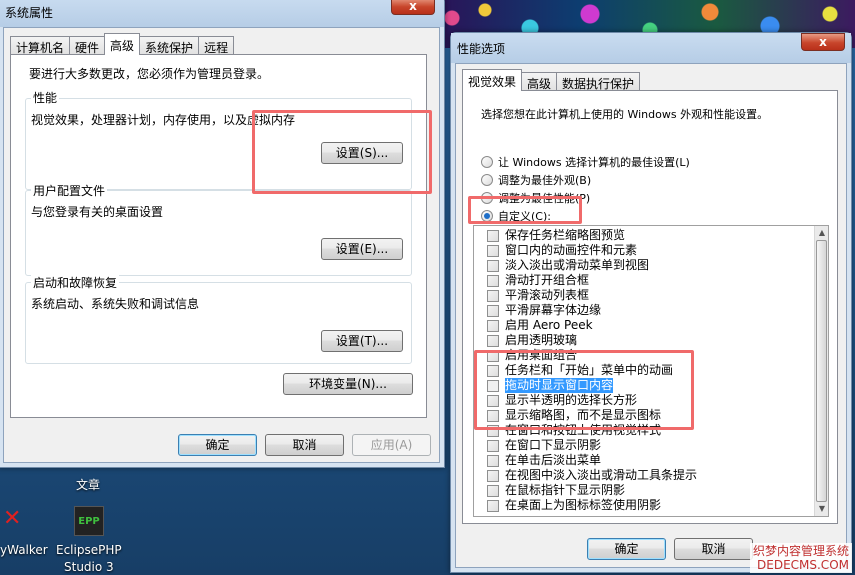  Describe the element at coordinates (565, 235) in the screenshot. I see `option-label: 保存任务栏缩略图预览` at that location.